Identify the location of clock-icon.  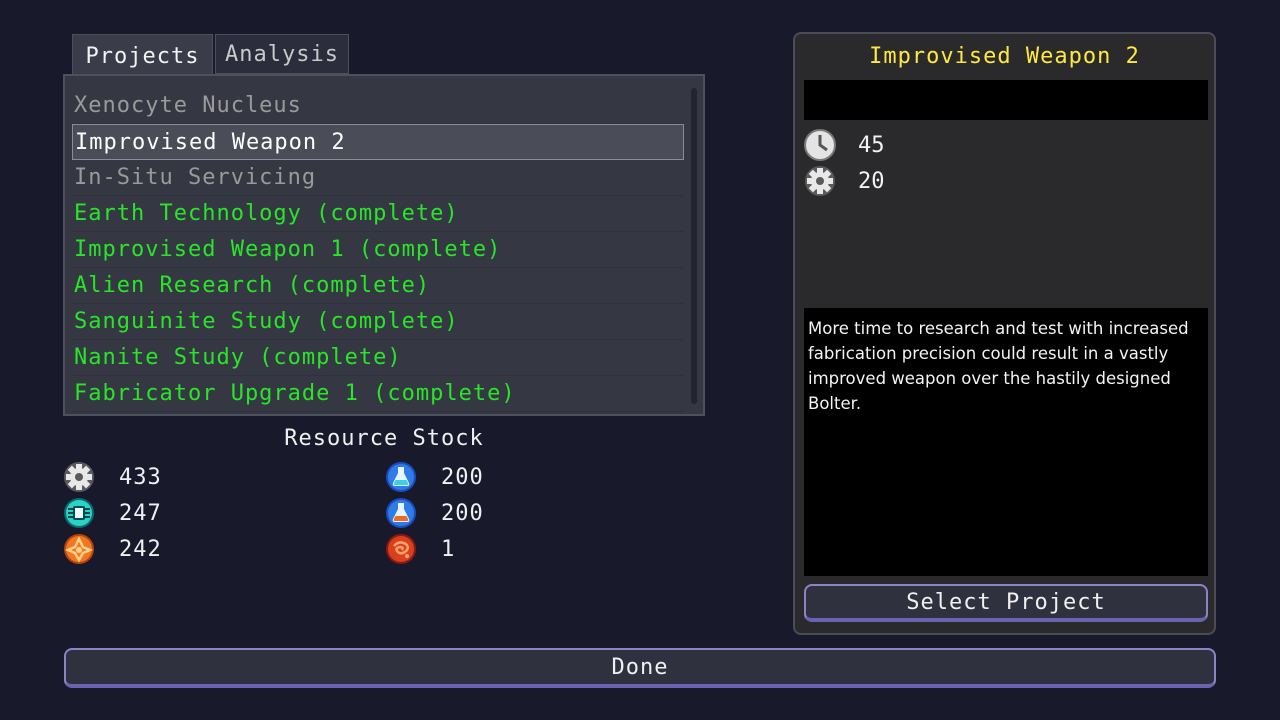
(820, 145).